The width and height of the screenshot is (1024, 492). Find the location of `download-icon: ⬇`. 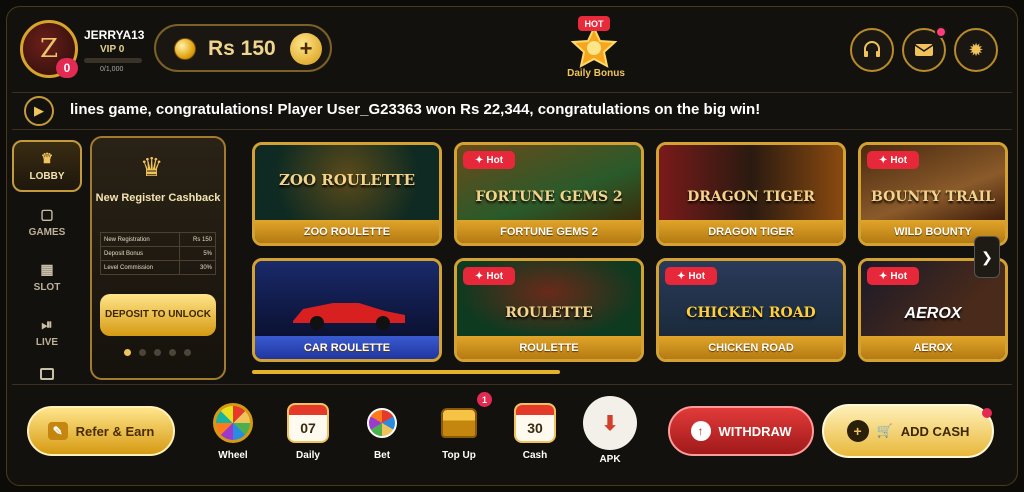

download-icon: ⬇ is located at coordinates (610, 423).